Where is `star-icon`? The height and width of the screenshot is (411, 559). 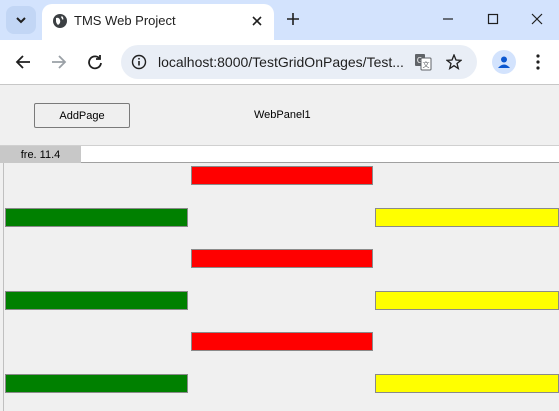 star-icon is located at coordinates (454, 62).